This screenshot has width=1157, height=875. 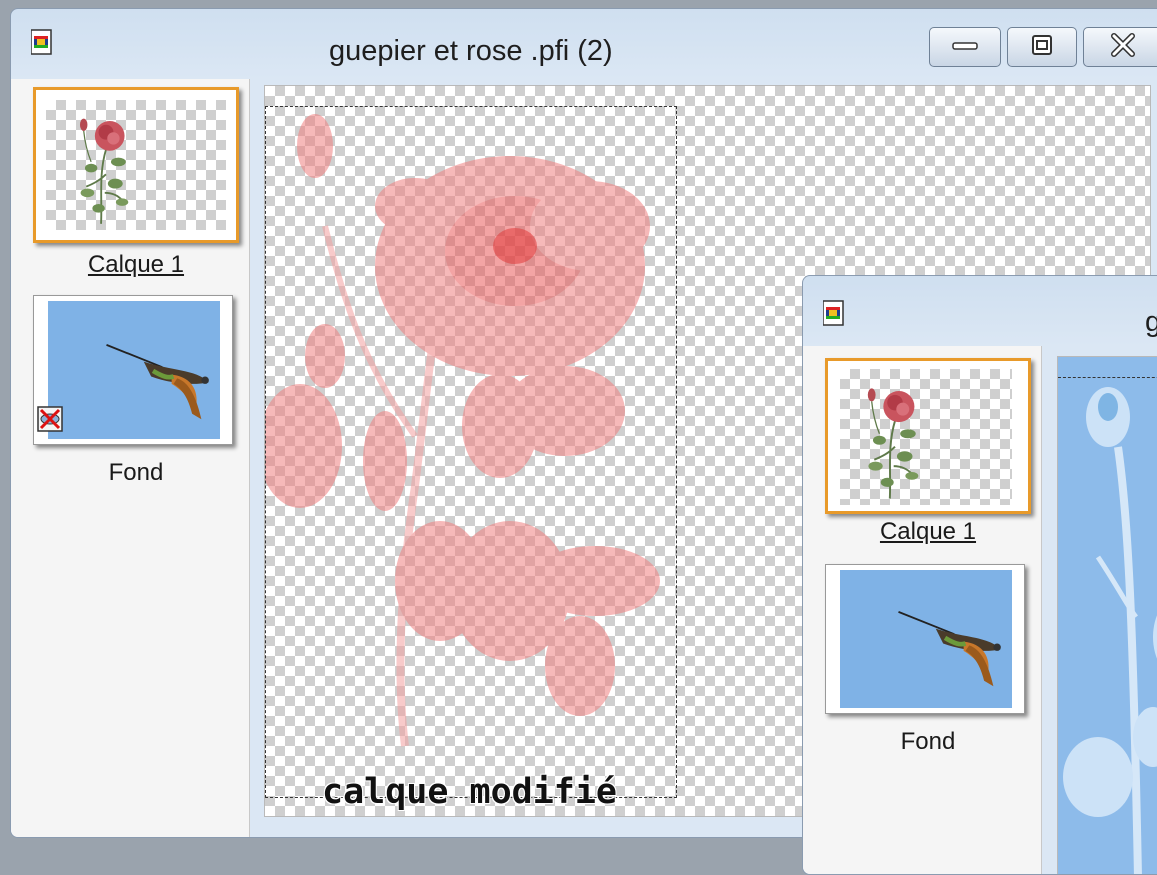 What do you see at coordinates (1123, 47) in the screenshot?
I see `close-icon` at bounding box center [1123, 47].